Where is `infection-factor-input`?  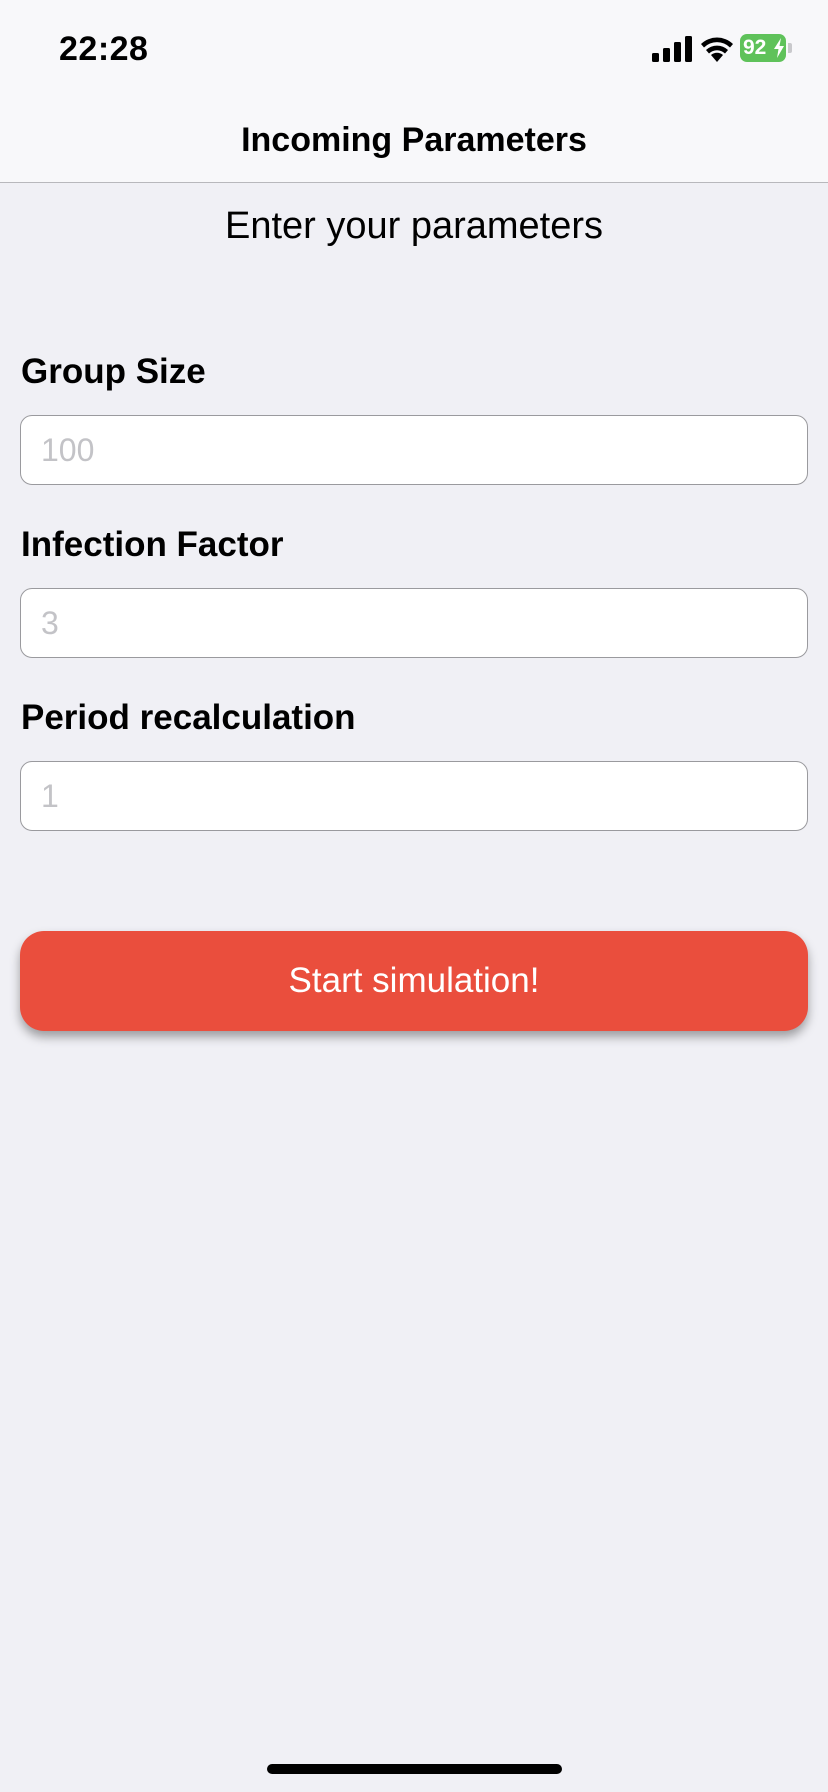
infection-factor-input is located at coordinates (414, 623).